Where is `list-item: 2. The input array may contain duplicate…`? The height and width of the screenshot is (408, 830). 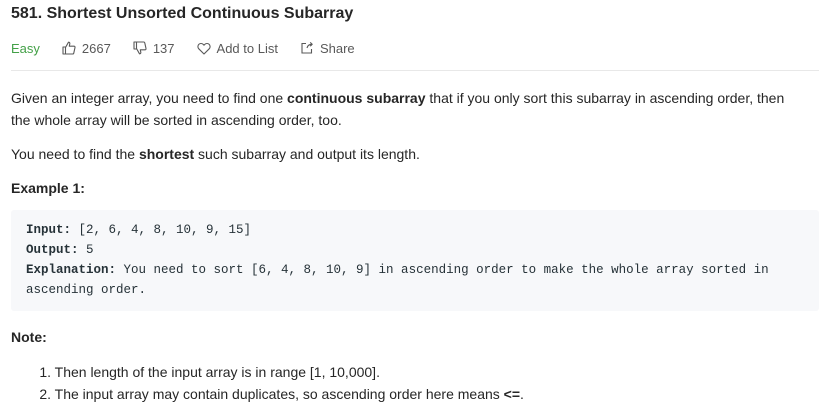
list-item: 2. The input array may contain duplicate… is located at coordinates (281, 394).